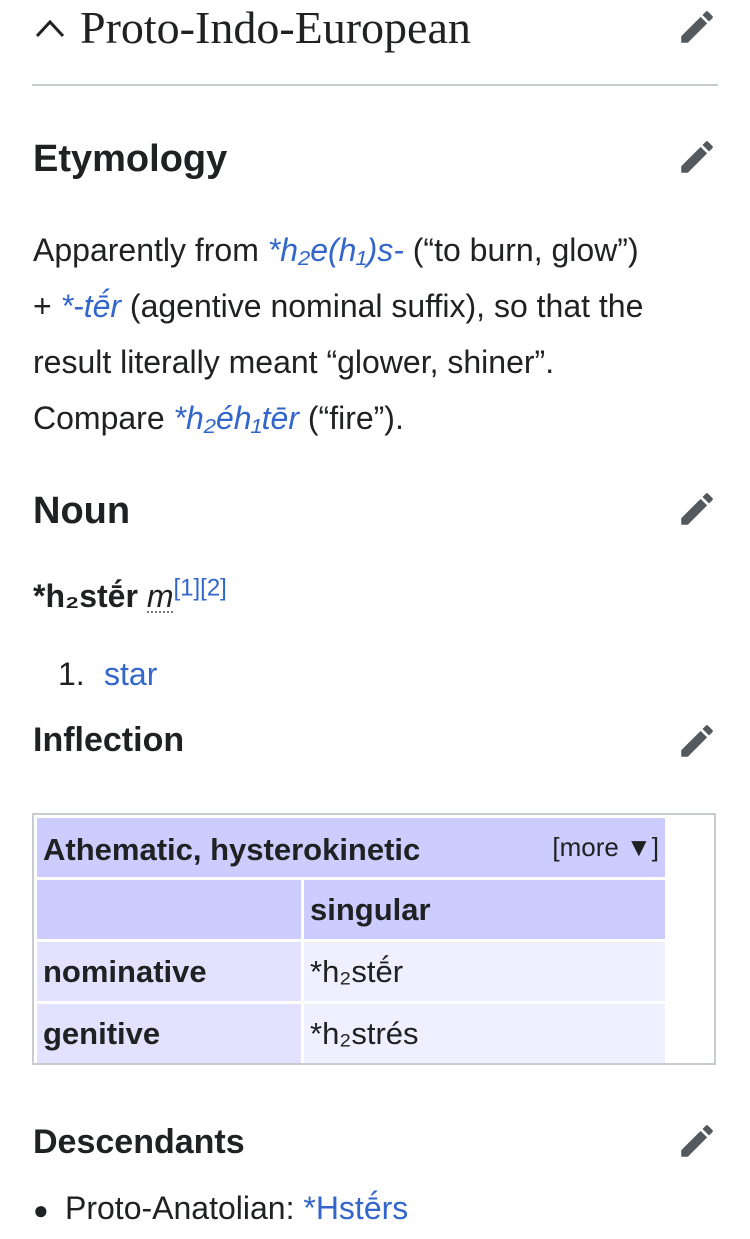  What do you see at coordinates (375, 85) in the screenshot?
I see `divider` at bounding box center [375, 85].